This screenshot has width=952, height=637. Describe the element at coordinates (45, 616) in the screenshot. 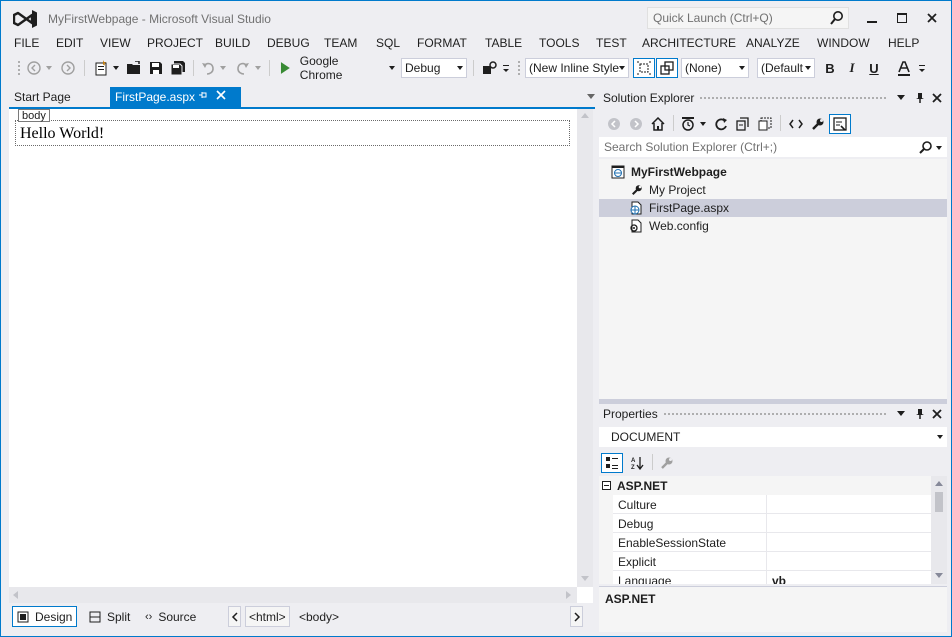

I see `design-view-button: Design` at that location.